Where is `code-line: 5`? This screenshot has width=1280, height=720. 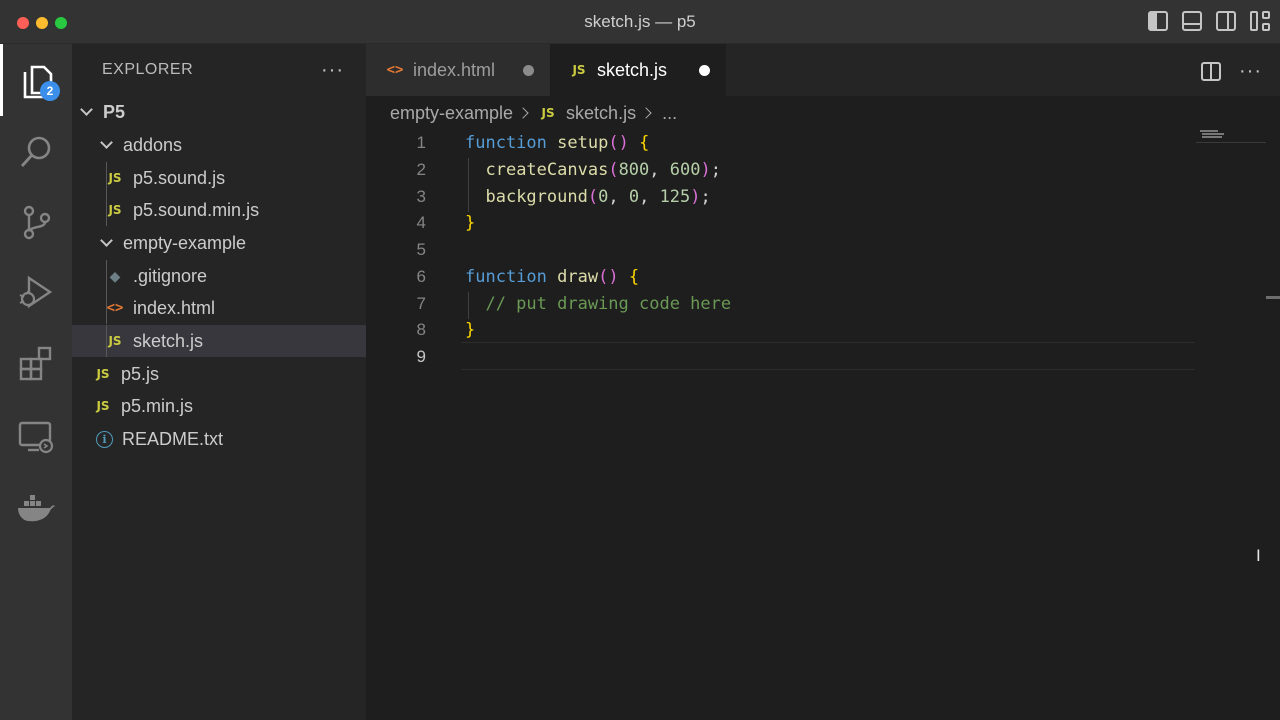 code-line: 5 is located at coordinates (781, 250).